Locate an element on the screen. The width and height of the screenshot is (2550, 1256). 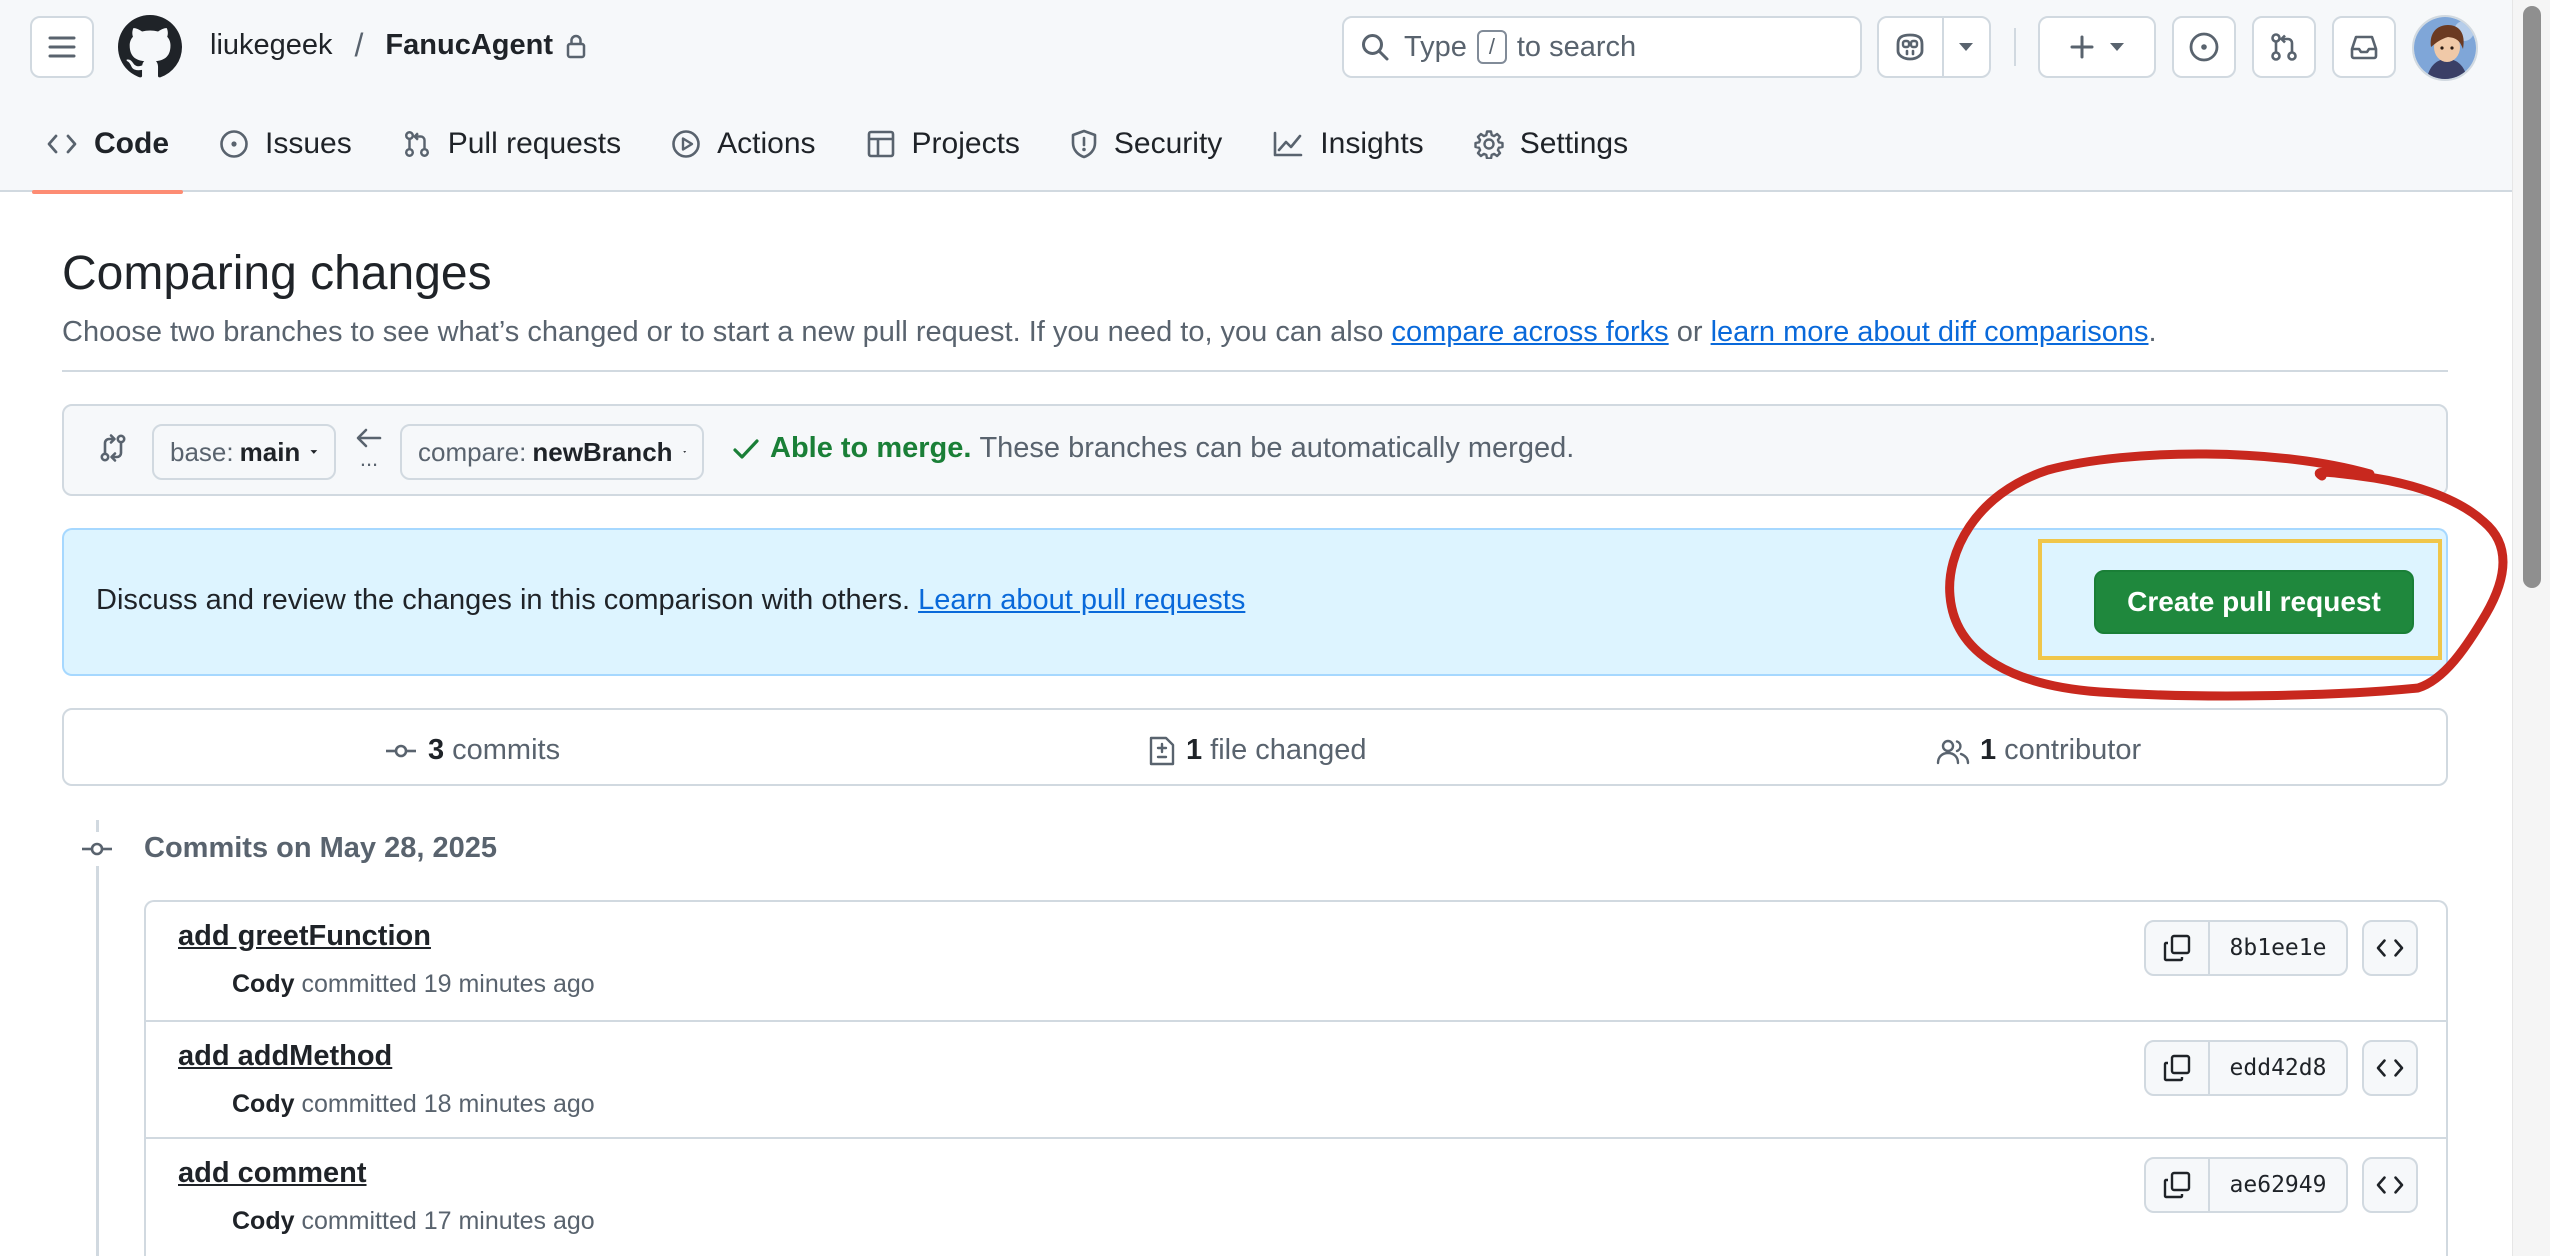
commit-title-link: add comment is located at coordinates (272, 1173).